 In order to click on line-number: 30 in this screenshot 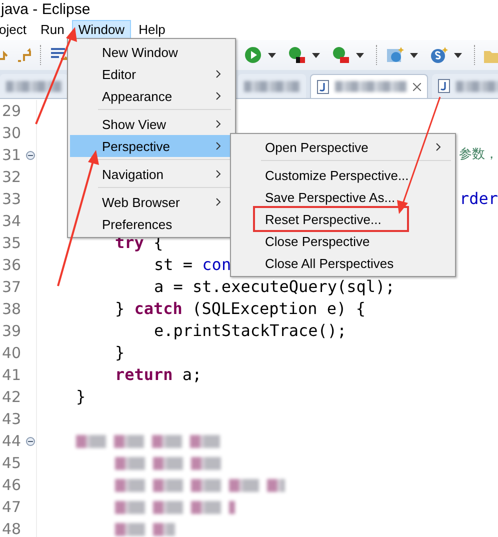, I will do `click(12, 133)`.